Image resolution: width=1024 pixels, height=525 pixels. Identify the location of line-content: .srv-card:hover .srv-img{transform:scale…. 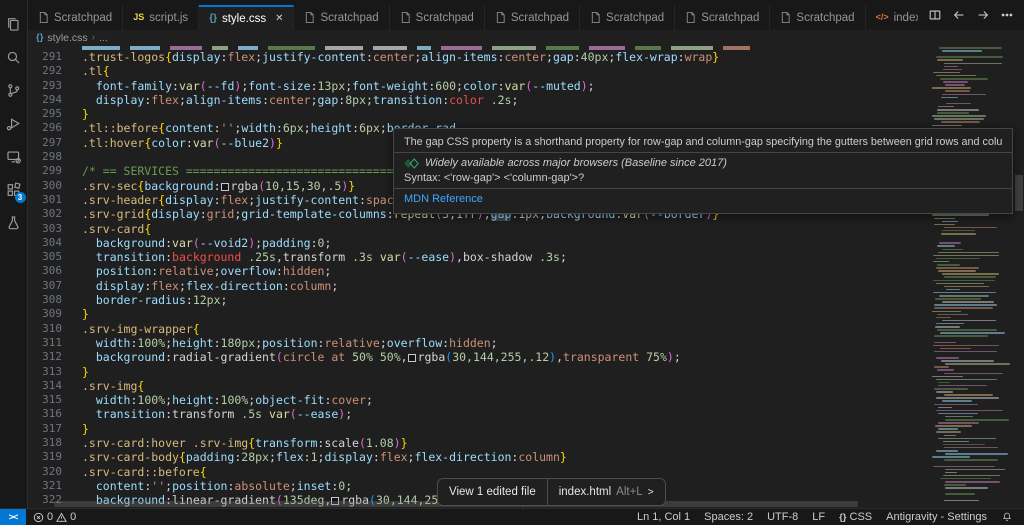
(245, 443).